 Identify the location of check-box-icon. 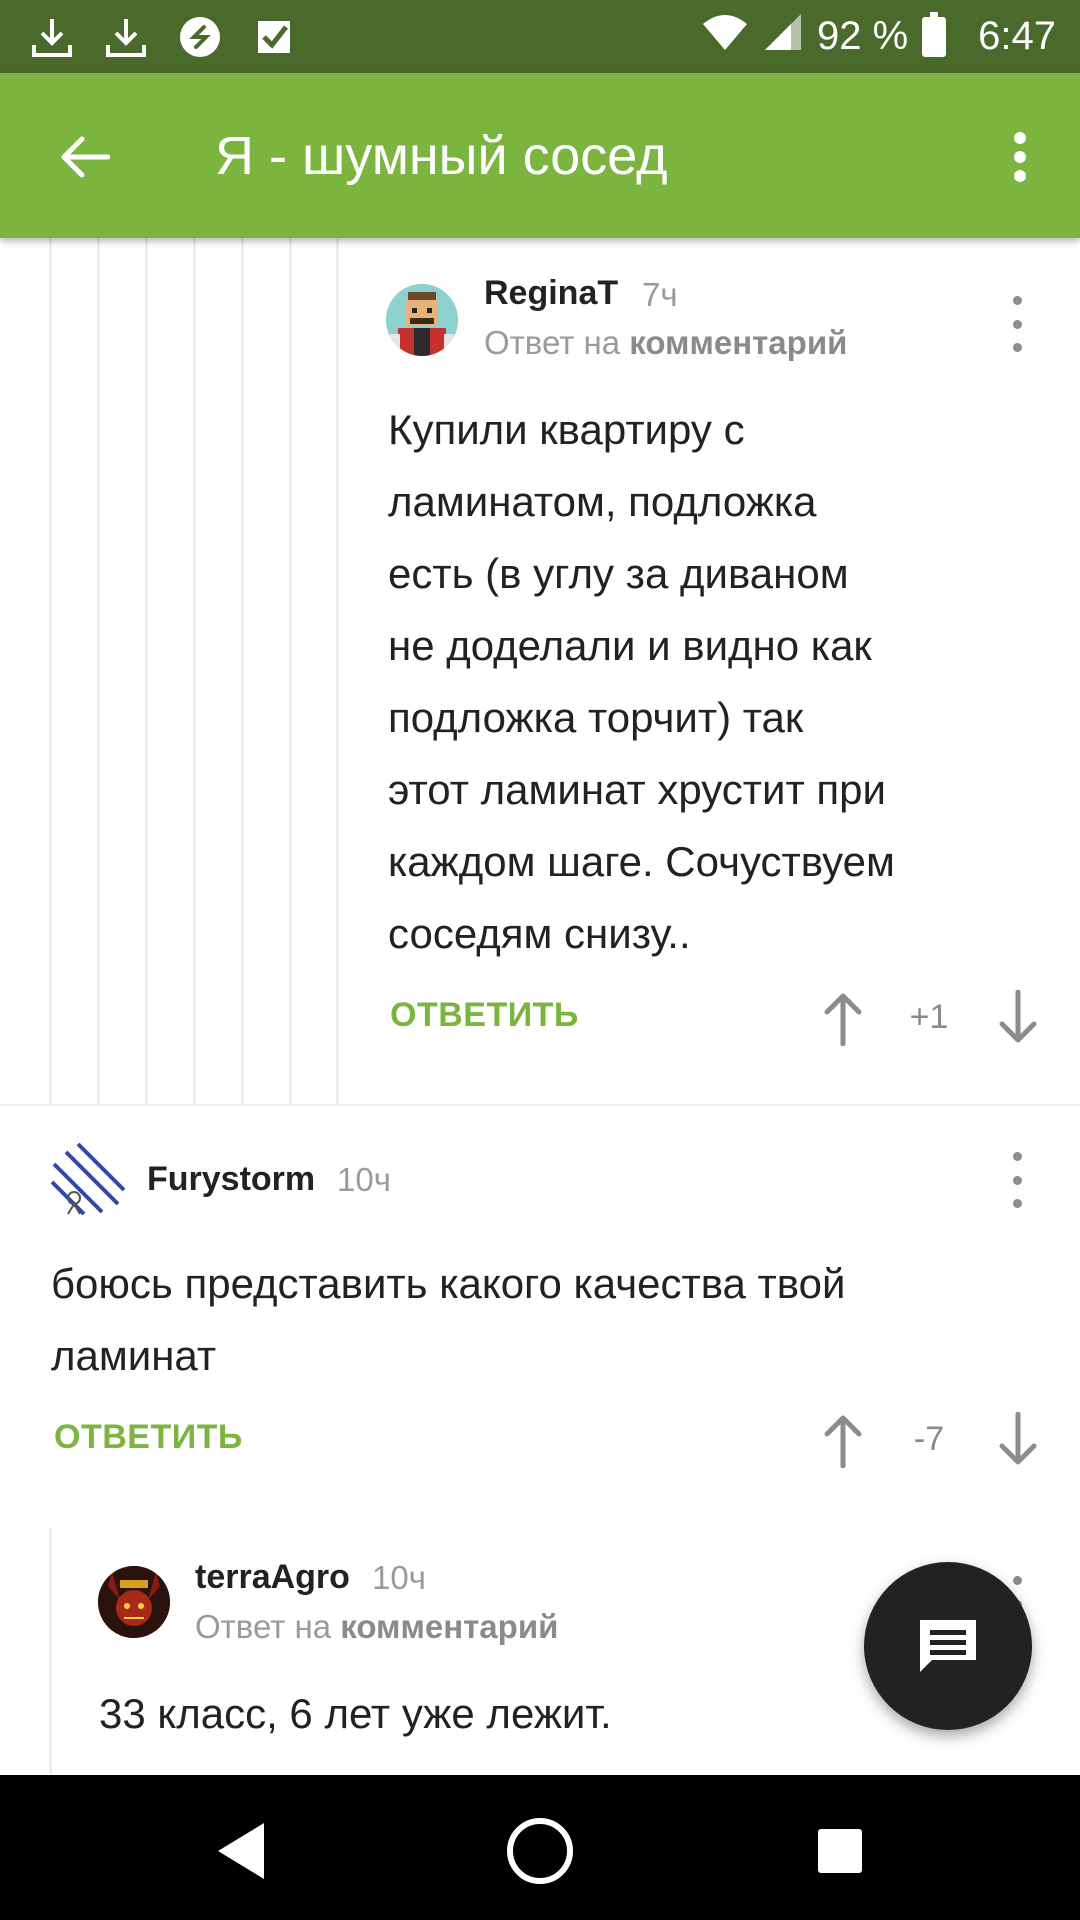
(274, 37).